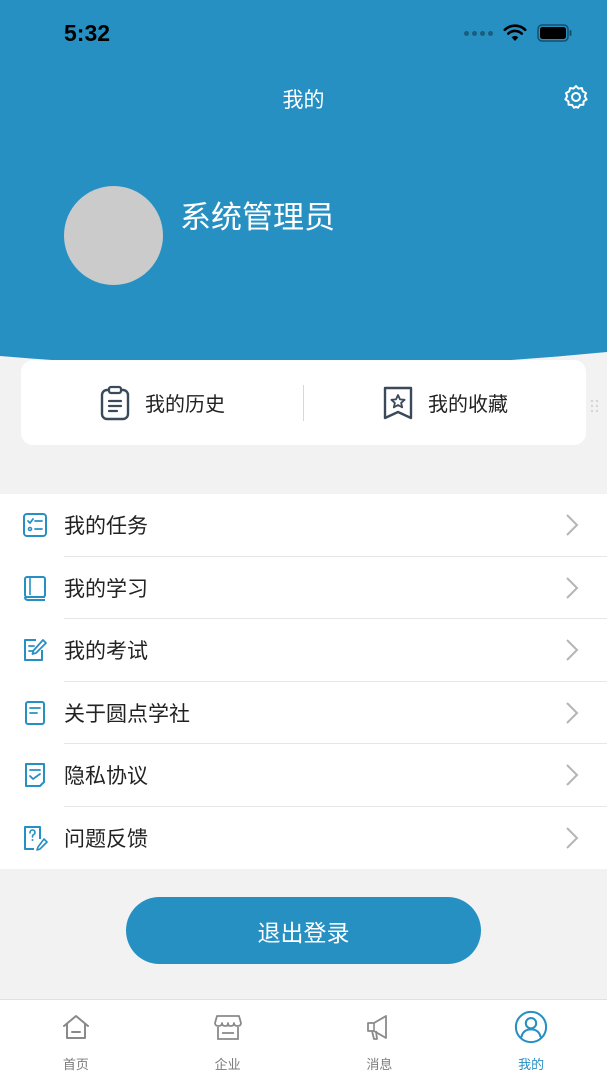  What do you see at coordinates (106, 838) in the screenshot?
I see `menu-item-label: 问题反馈` at bounding box center [106, 838].